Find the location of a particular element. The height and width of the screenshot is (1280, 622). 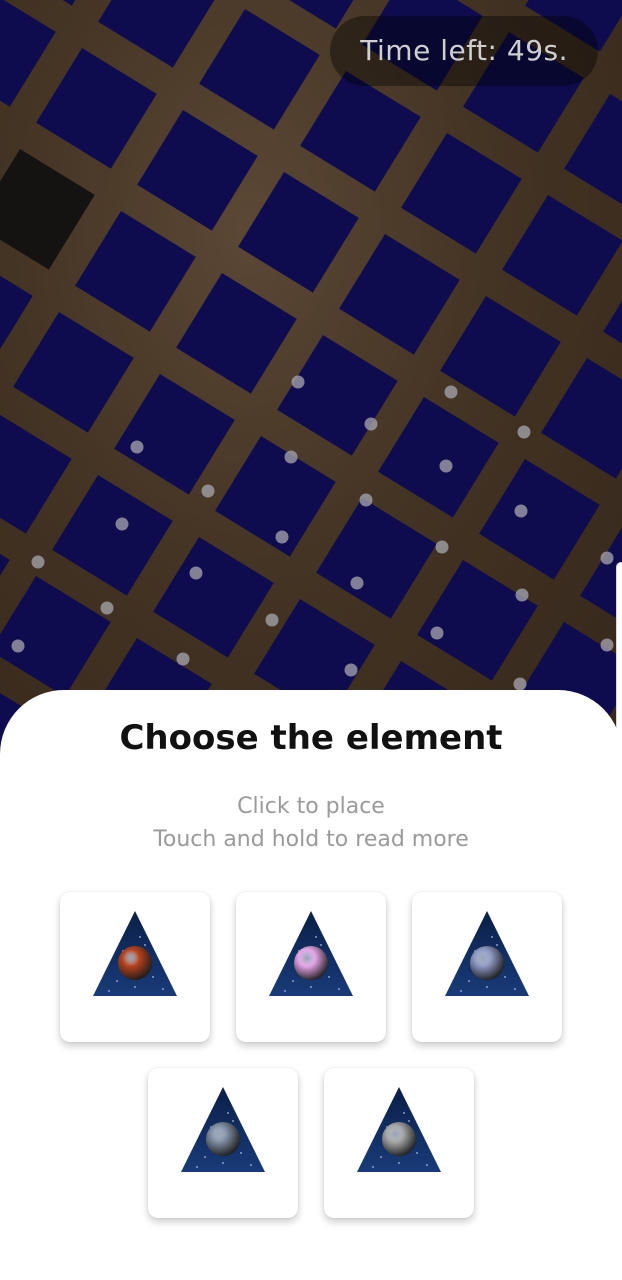

red-planet-triangle-icon is located at coordinates (135, 953).